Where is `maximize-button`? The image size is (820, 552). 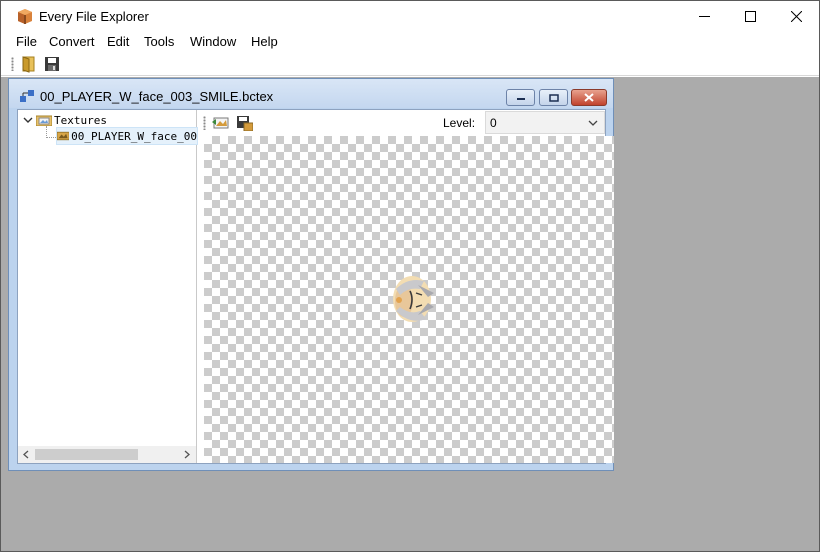 maximize-button is located at coordinates (750, 16).